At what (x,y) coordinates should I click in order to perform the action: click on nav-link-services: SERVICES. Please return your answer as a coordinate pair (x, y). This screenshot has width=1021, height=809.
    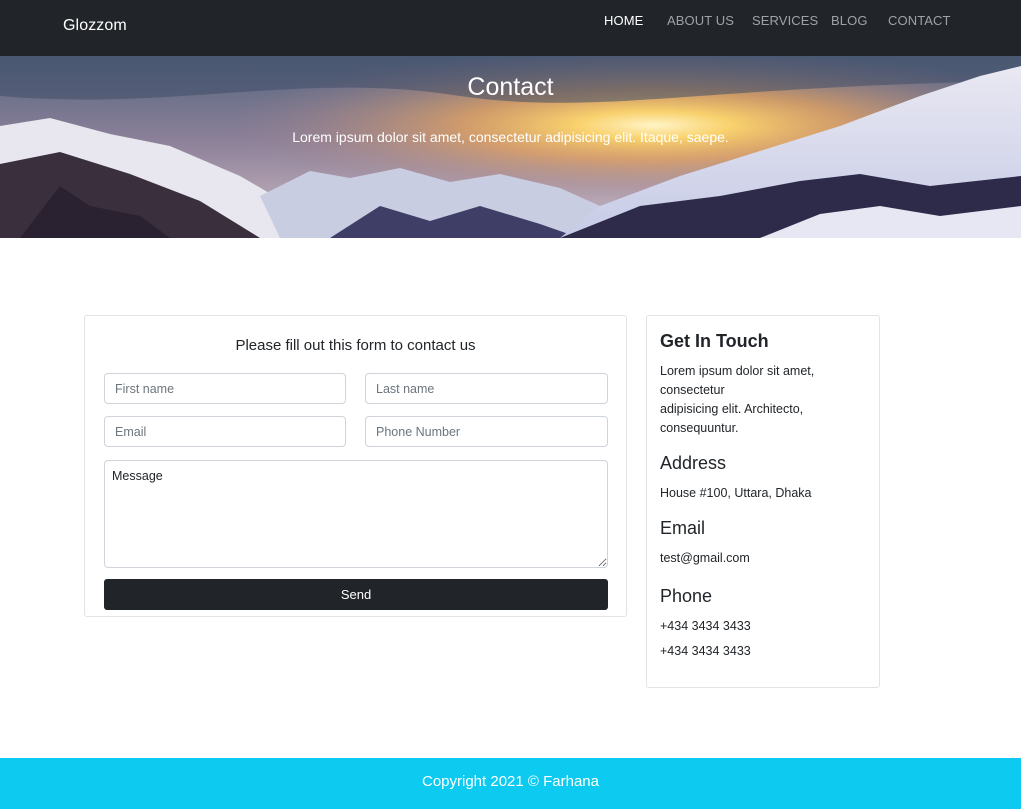
    Looking at the image, I should click on (785, 20).